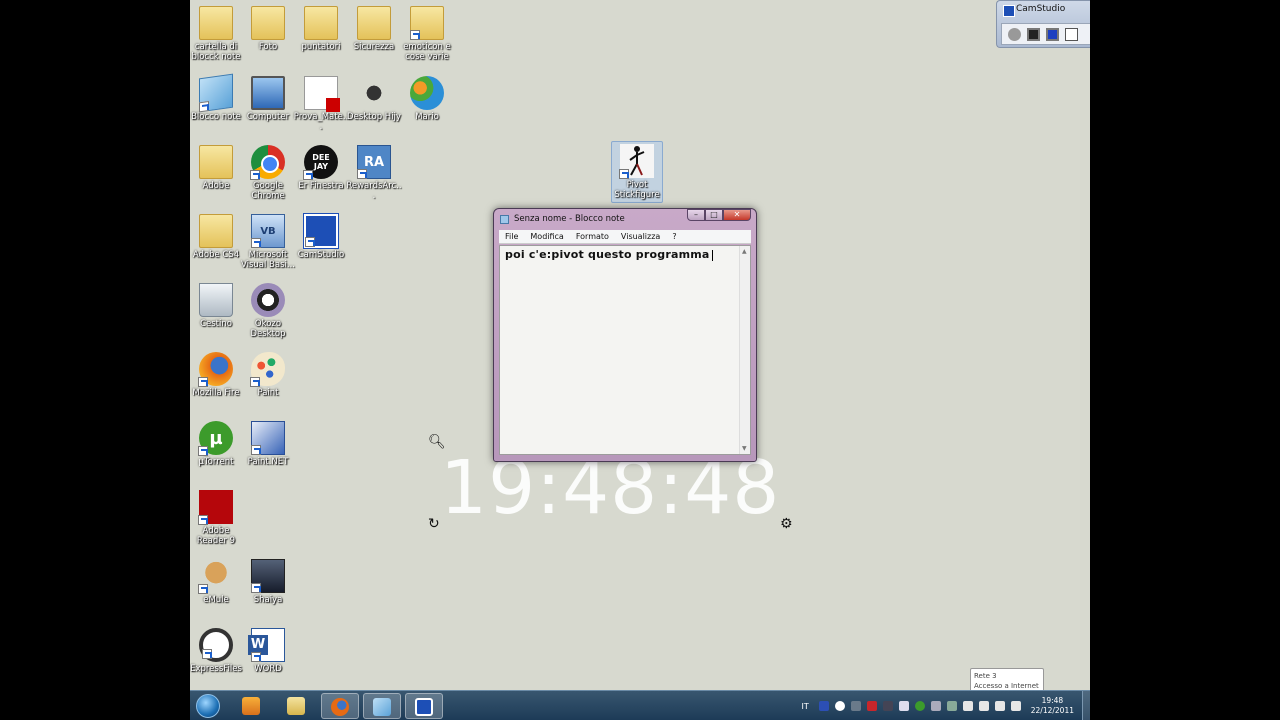  I want to click on camstudio-toolbar: CamStudio, so click(1043, 24).